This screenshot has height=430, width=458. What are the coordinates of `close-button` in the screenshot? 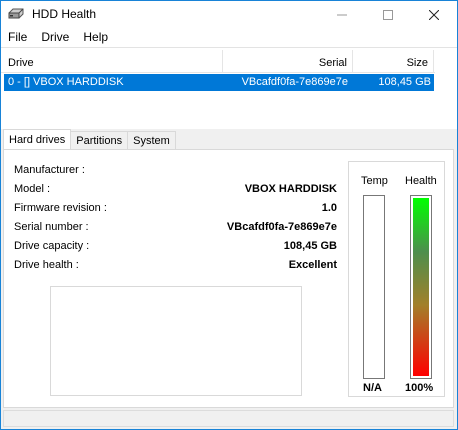 It's located at (434, 14).